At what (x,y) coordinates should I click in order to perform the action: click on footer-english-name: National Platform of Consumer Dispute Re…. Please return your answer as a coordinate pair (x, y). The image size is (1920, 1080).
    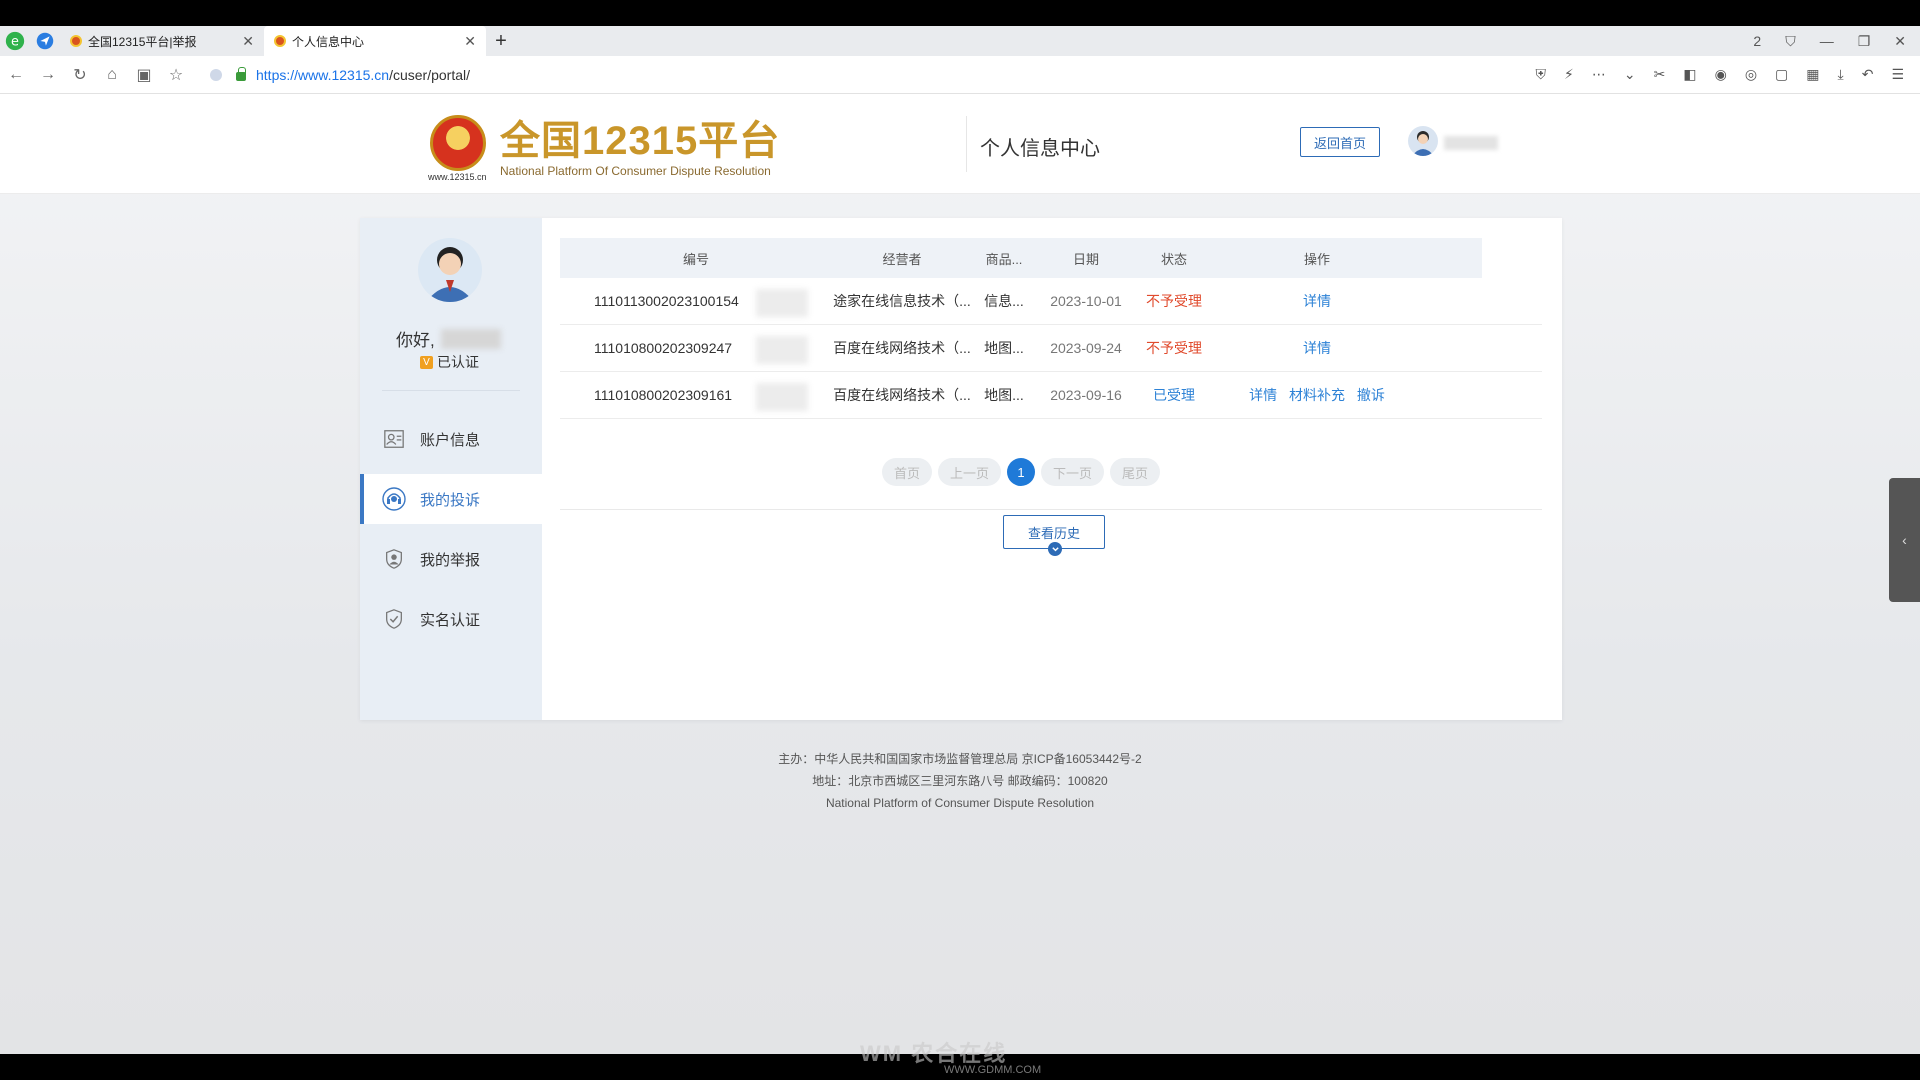
    Looking at the image, I should click on (960, 803).